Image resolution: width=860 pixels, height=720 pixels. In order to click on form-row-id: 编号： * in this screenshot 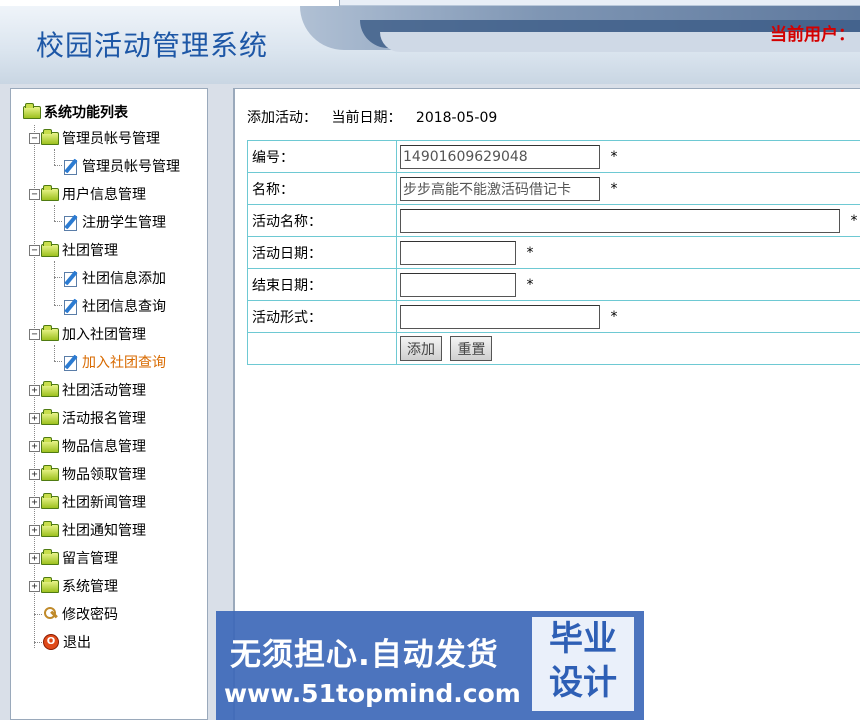, I will do `click(553, 156)`.